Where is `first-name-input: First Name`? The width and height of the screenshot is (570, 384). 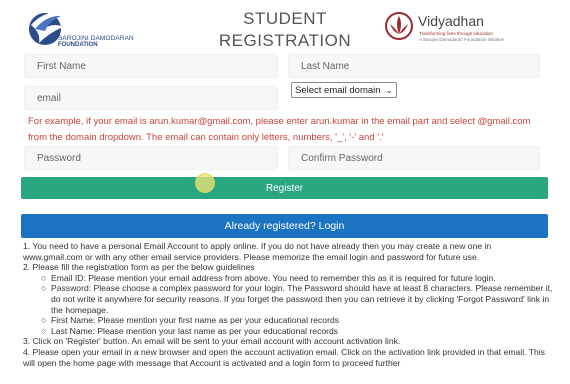
first-name-input: First Name is located at coordinates (151, 66).